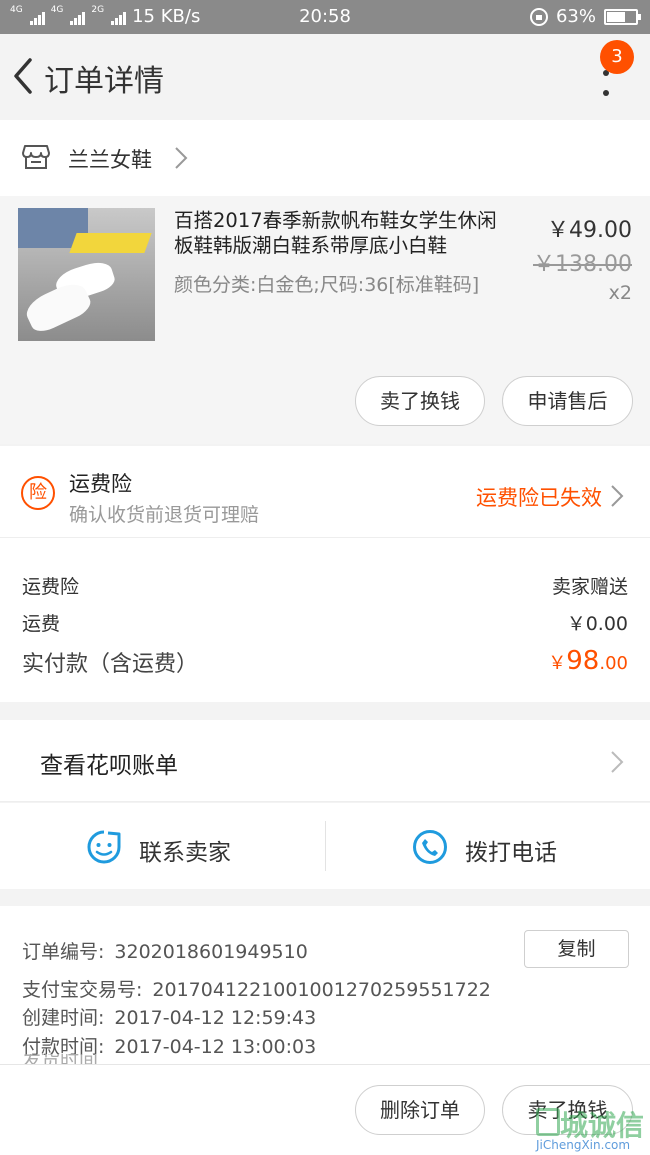 This screenshot has height=1155, width=650. Describe the element at coordinates (325, 585) in the screenshot. I see `fee-row-insurance: 运费险 卖家赠送` at that location.